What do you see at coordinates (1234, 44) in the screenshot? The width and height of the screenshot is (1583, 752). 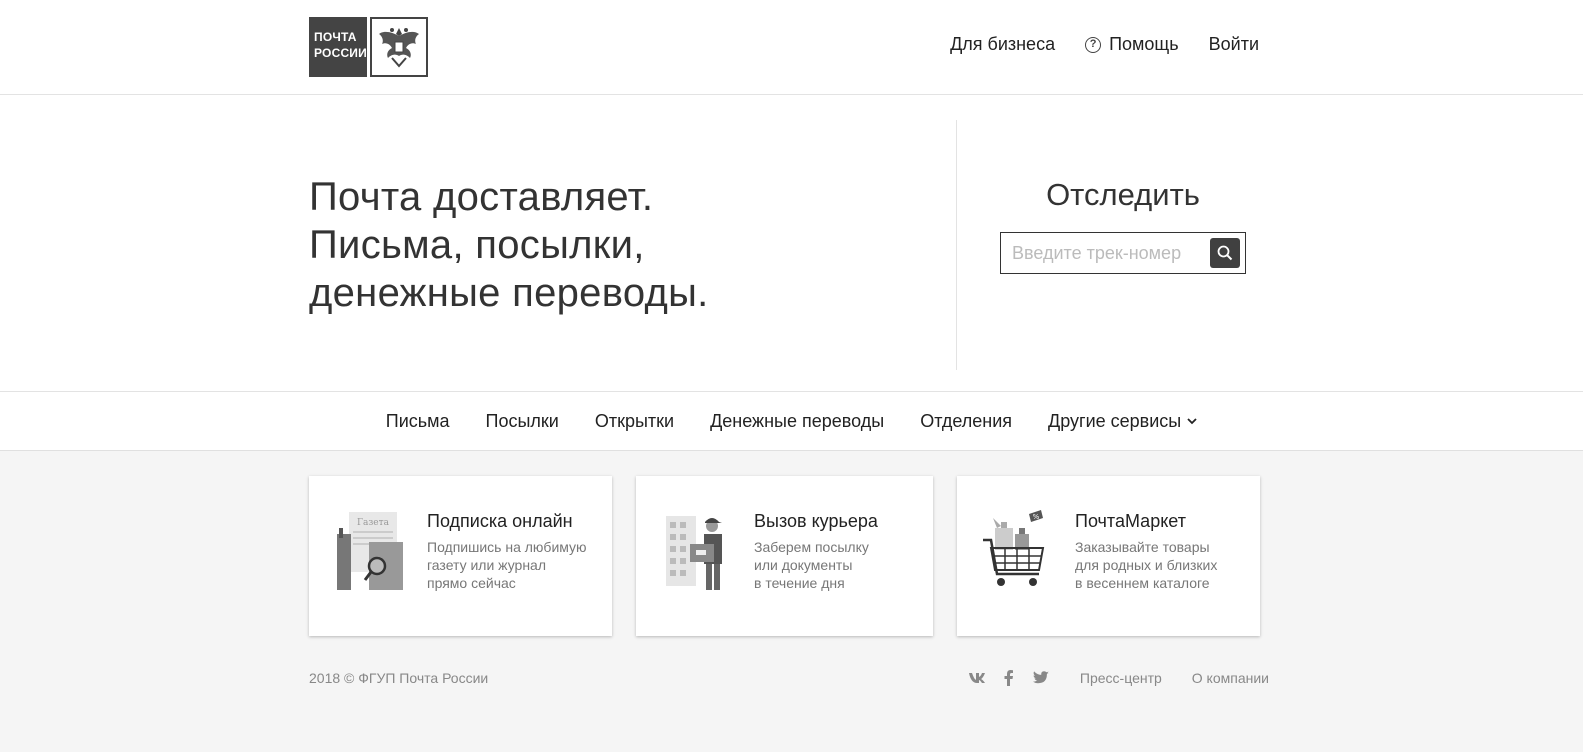 I see `login-link: Войти` at bounding box center [1234, 44].